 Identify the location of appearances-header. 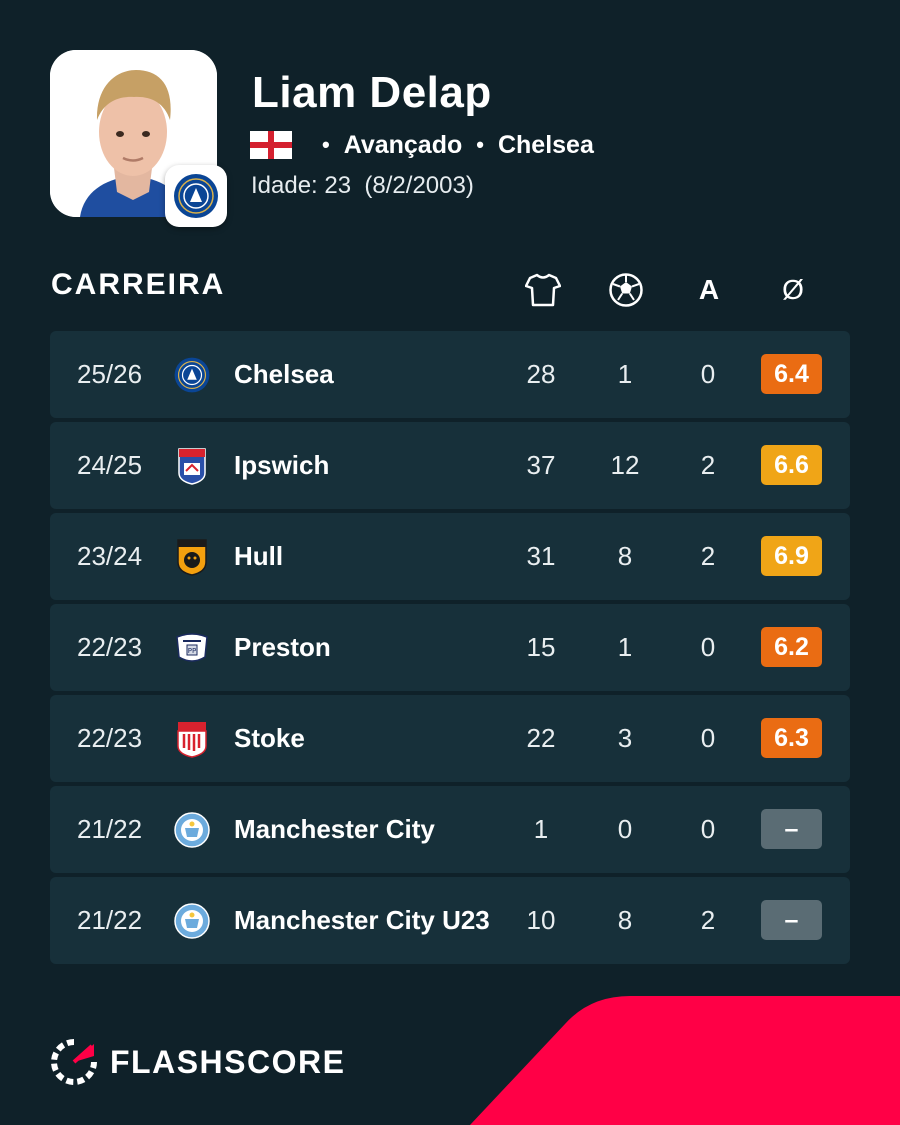
(543, 290).